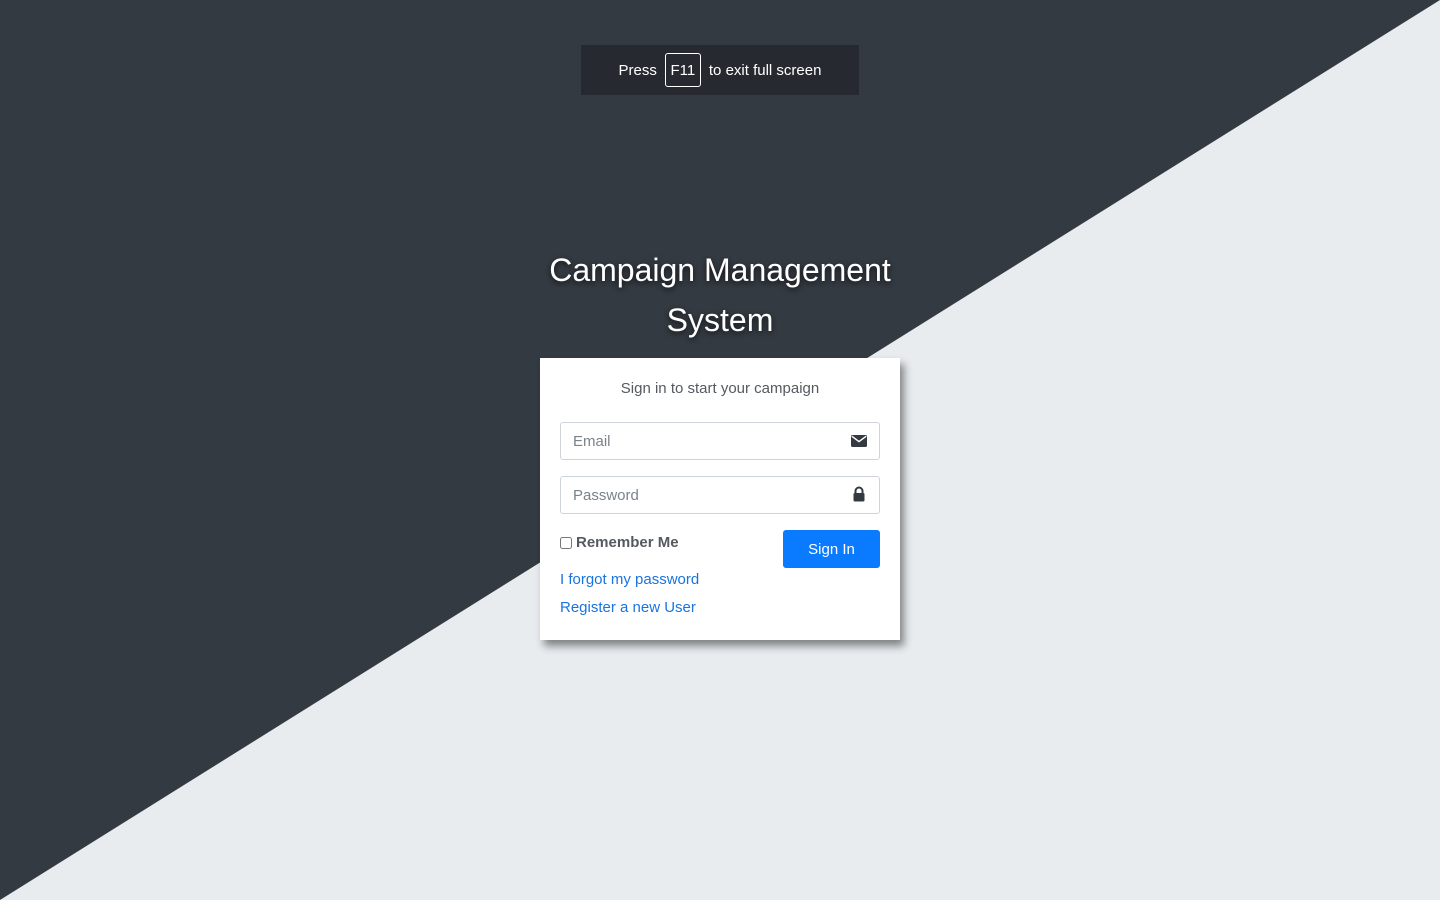 Image resolution: width=1440 pixels, height=900 pixels. I want to click on register-link: Register a new User, so click(628, 607).